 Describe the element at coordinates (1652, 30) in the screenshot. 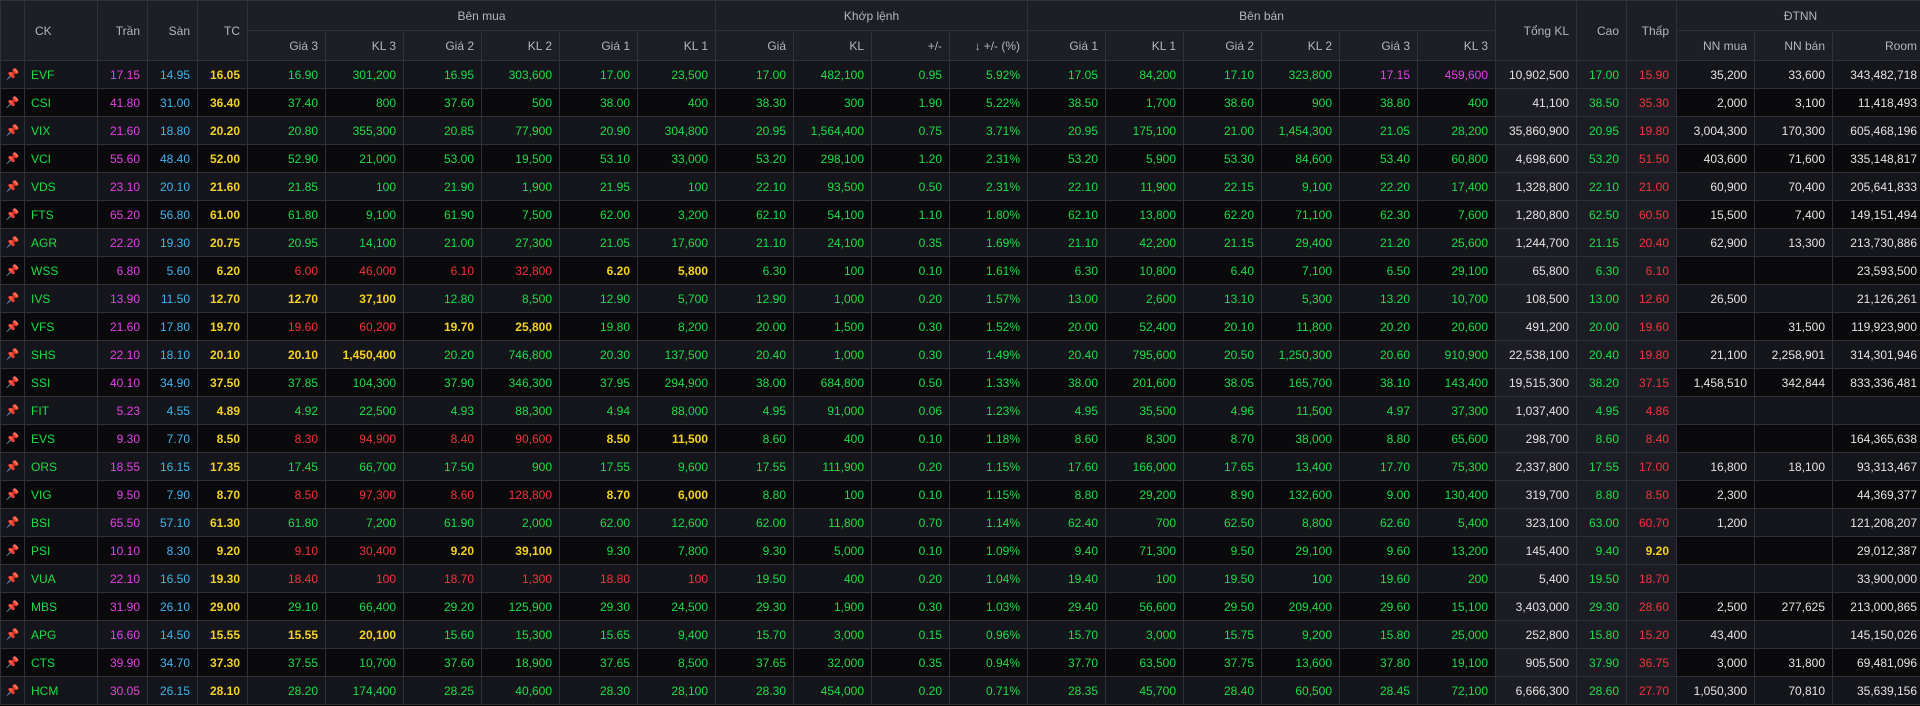

I see `col-low-header: Thấp` at that location.